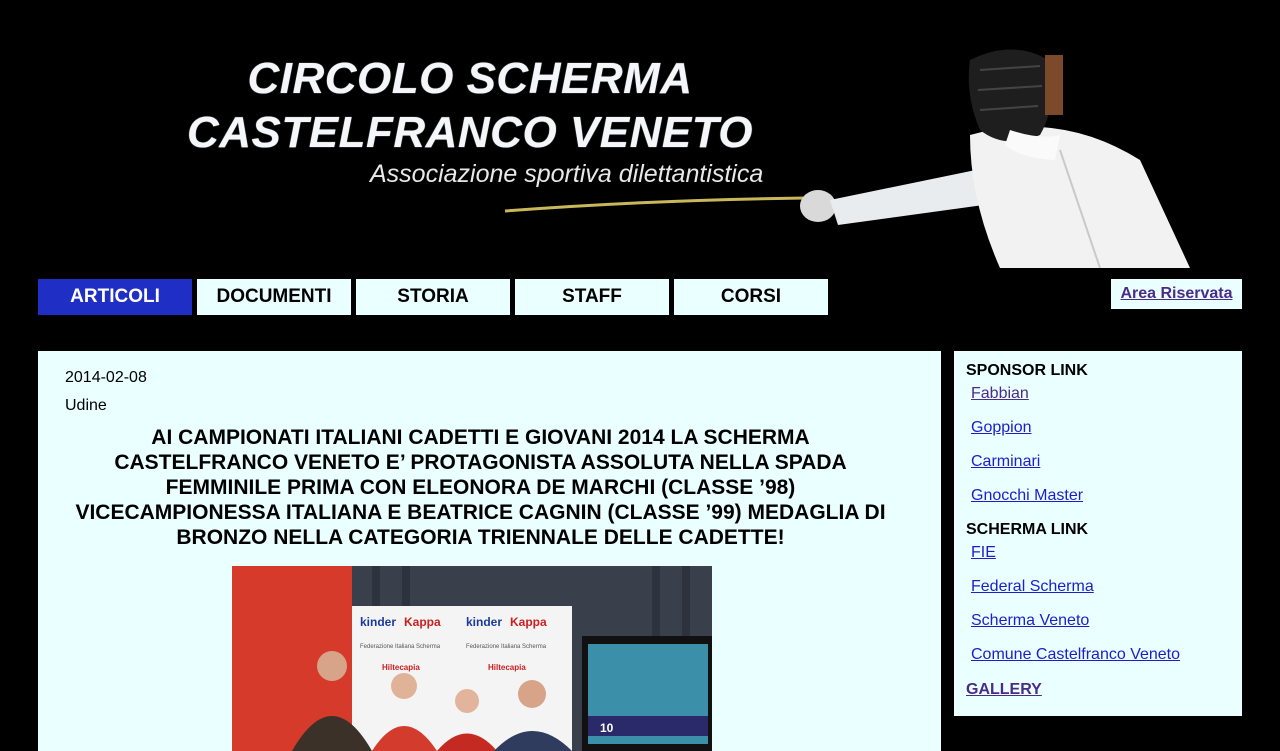 This screenshot has height=751, width=1280. I want to click on tab-storia: STORIA, so click(433, 297).